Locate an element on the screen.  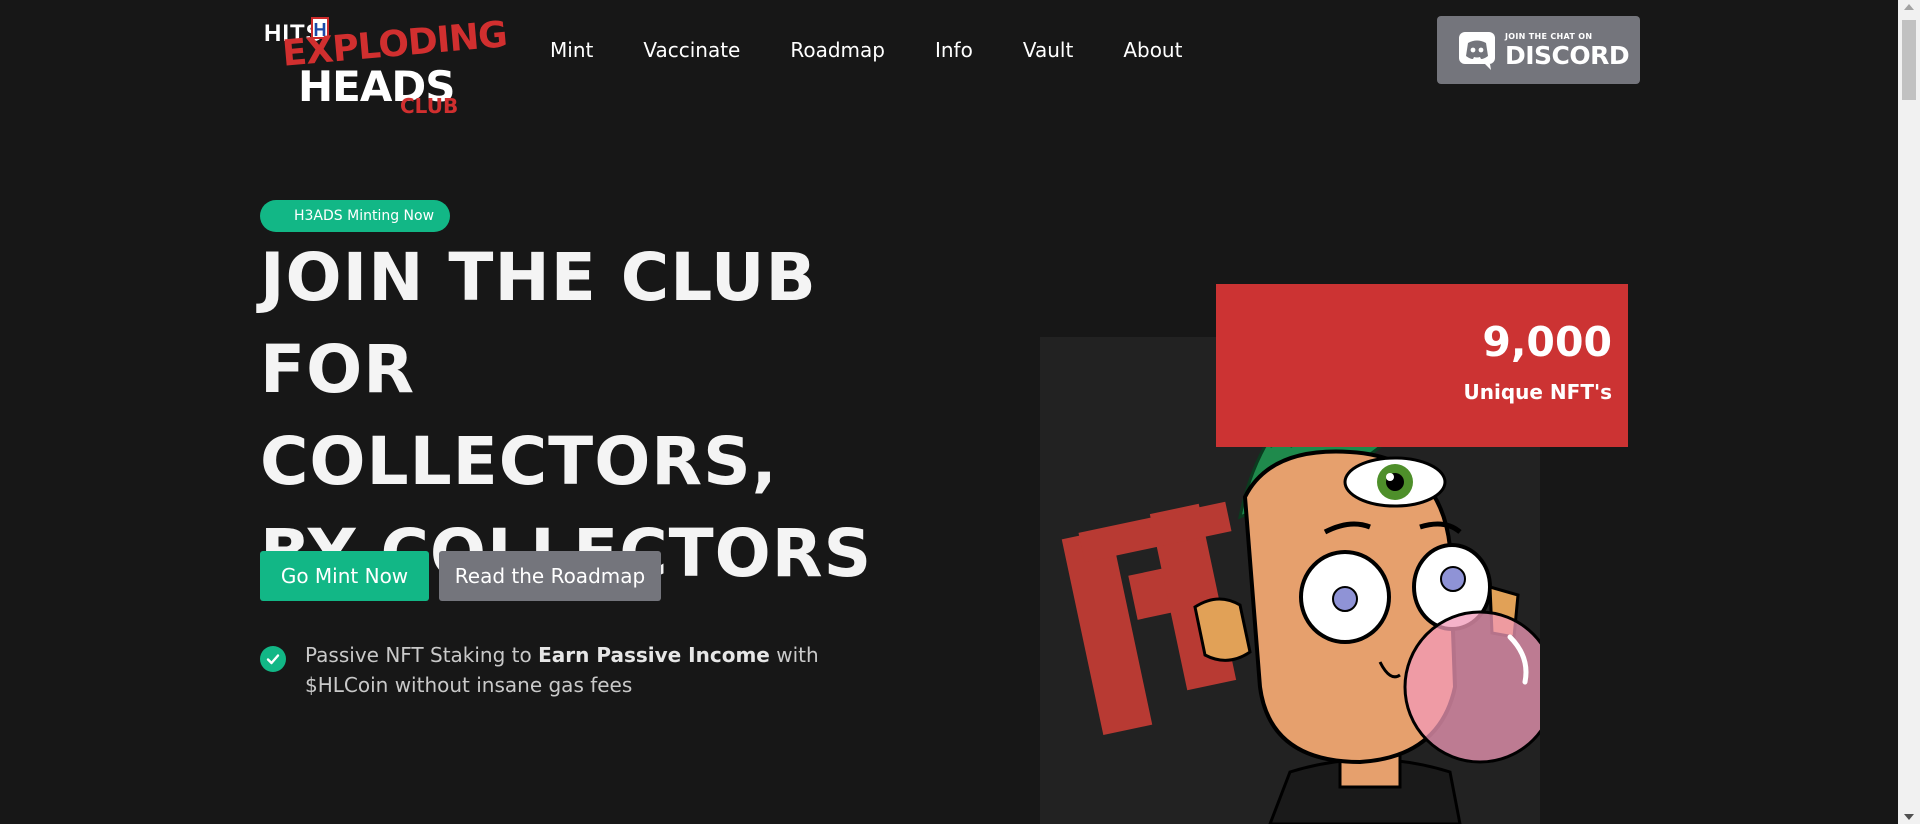
nav-vaccinate: Vaccinate is located at coordinates (691, 50).